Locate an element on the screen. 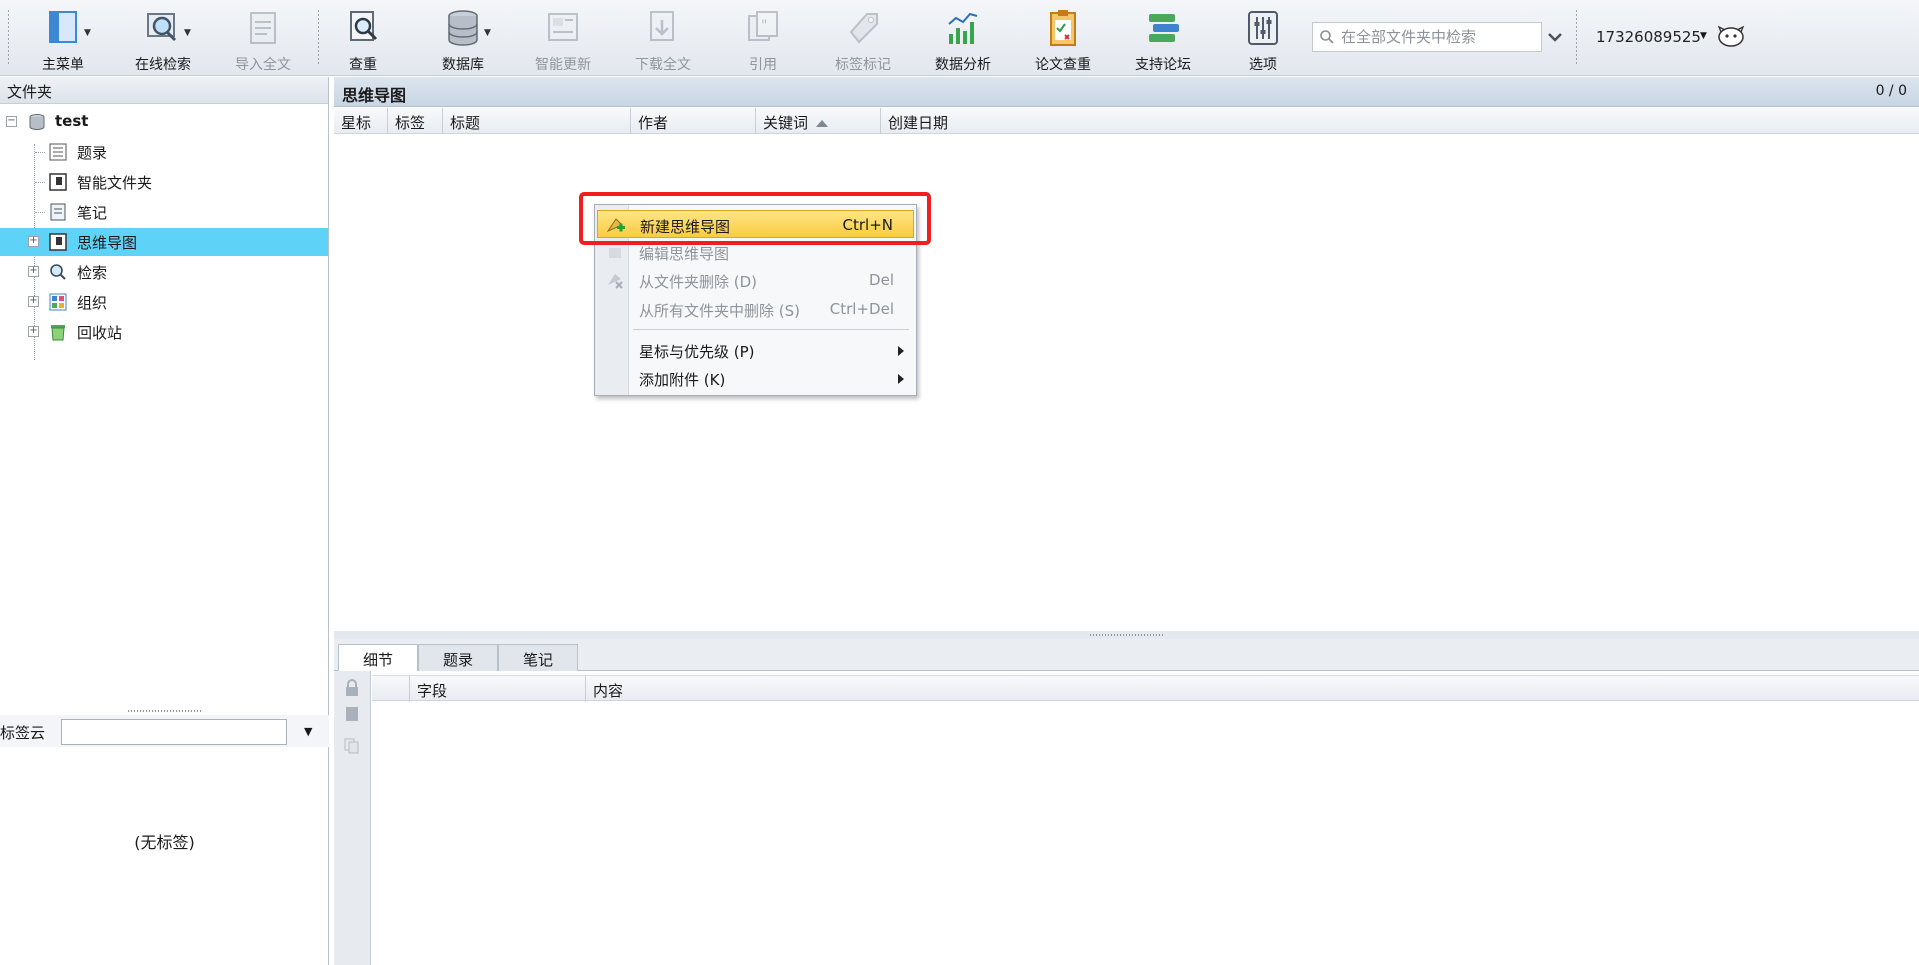 This screenshot has height=965, width=1919. menu-item-remove-from-folder: 从文件夹删除 (D) Del is located at coordinates (755, 280).